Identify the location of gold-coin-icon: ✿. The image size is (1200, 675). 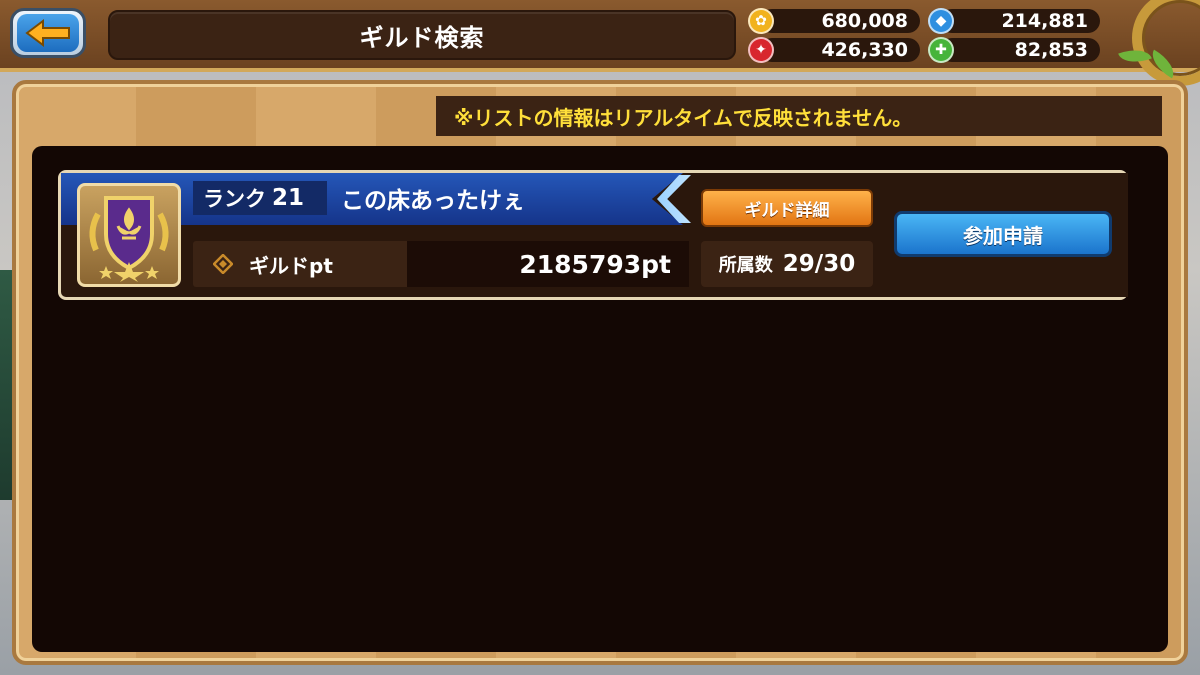
(761, 21).